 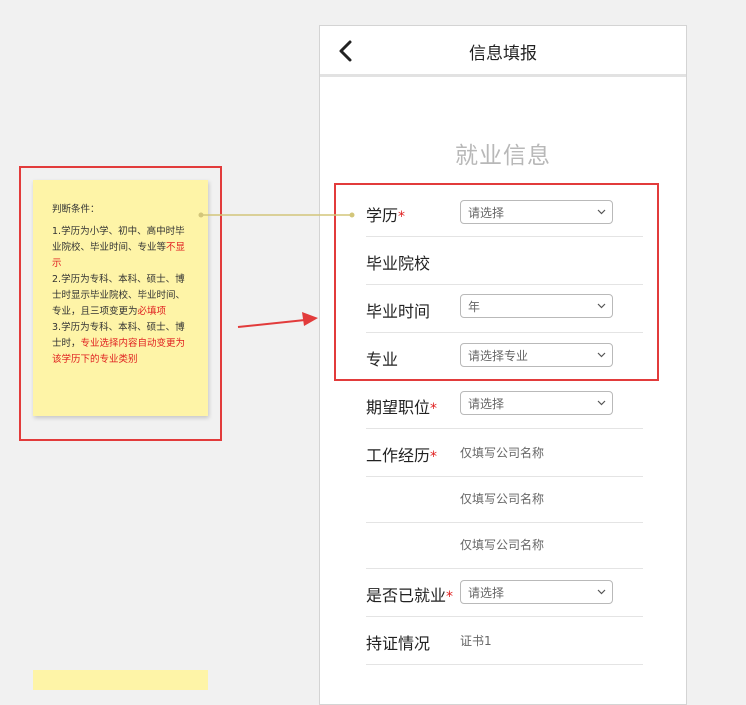 What do you see at coordinates (536, 403) in the screenshot?
I see `position-select: 请选择` at bounding box center [536, 403].